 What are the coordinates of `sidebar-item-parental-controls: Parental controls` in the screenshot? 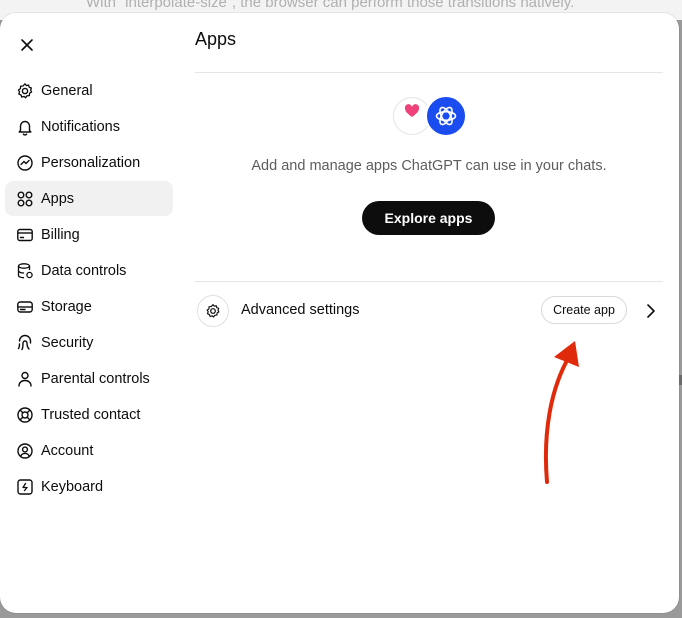 It's located at (89, 378).